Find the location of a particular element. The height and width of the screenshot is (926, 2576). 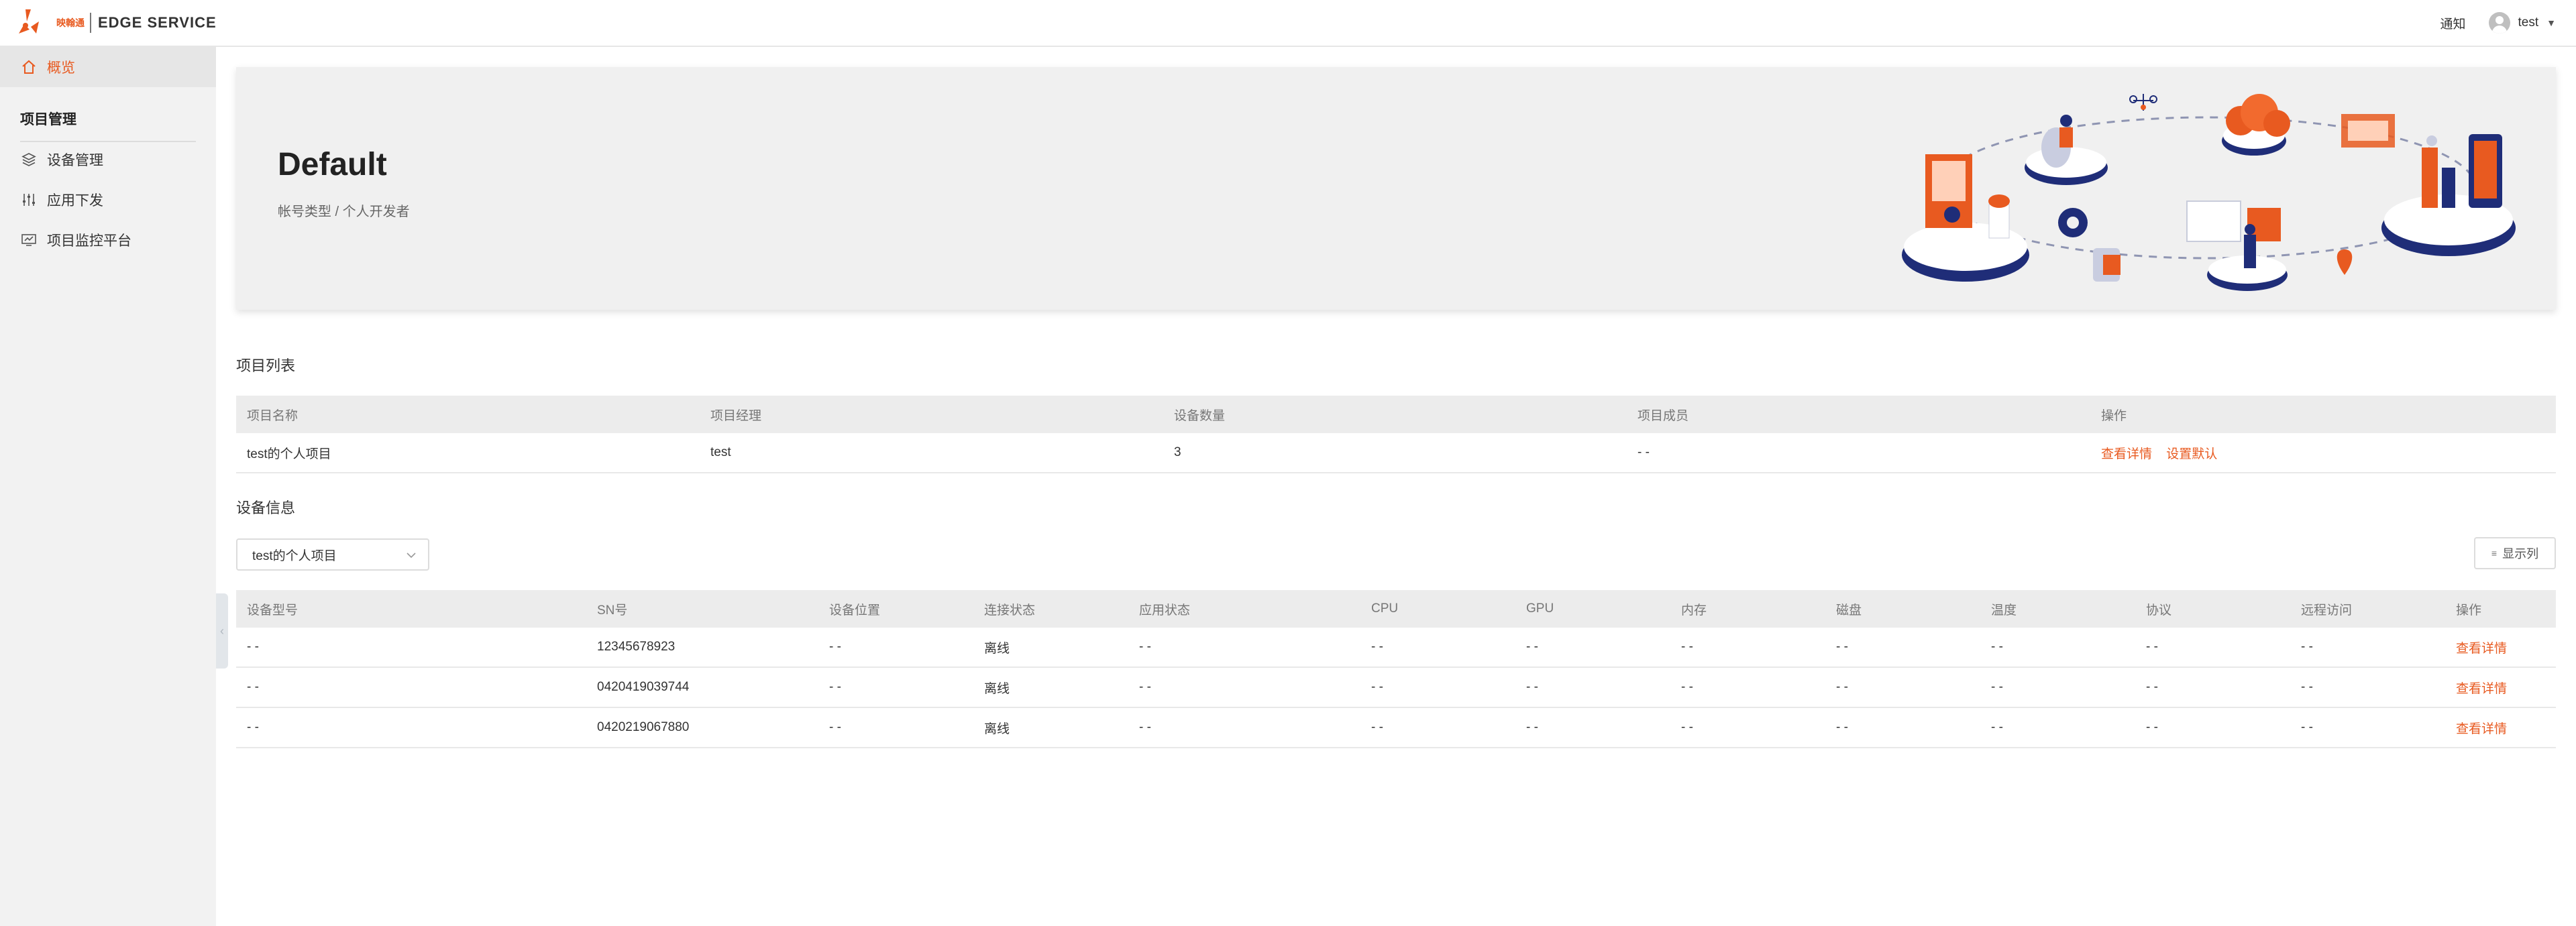

table-header-row: 项目名称 项目经理 设备数量 项目成员 操作 is located at coordinates (1396, 414).